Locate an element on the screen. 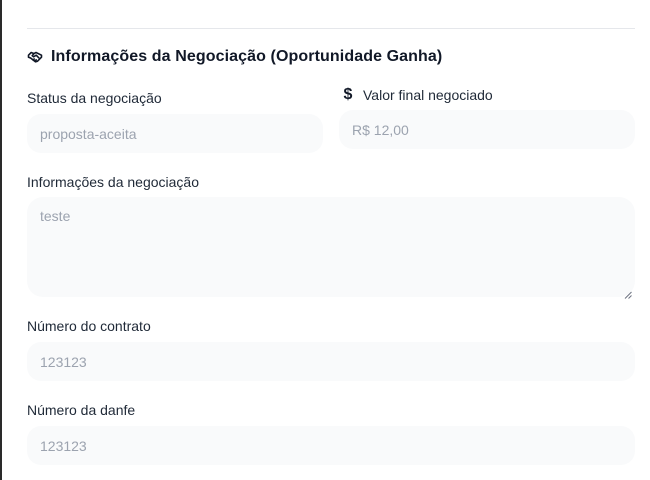  status-value: proposta-aceita is located at coordinates (88, 133).